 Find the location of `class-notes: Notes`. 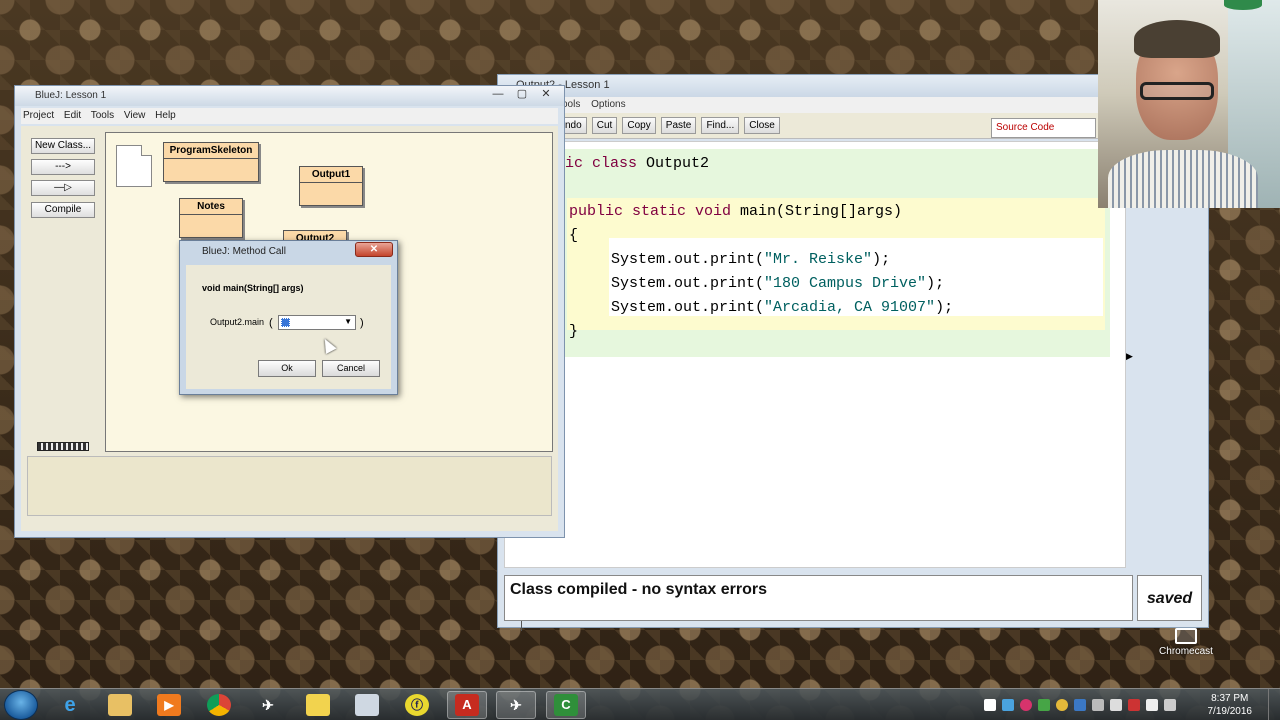

class-notes: Notes is located at coordinates (211, 218).